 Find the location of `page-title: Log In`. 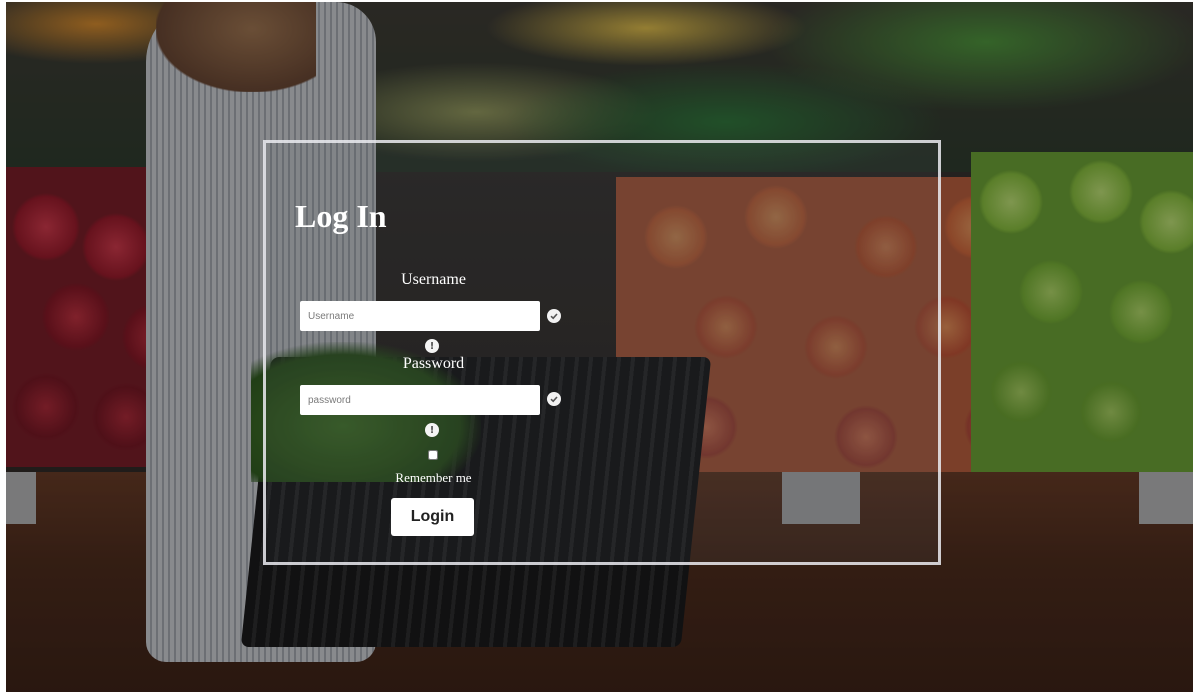

page-title: Log In is located at coordinates (341, 216).